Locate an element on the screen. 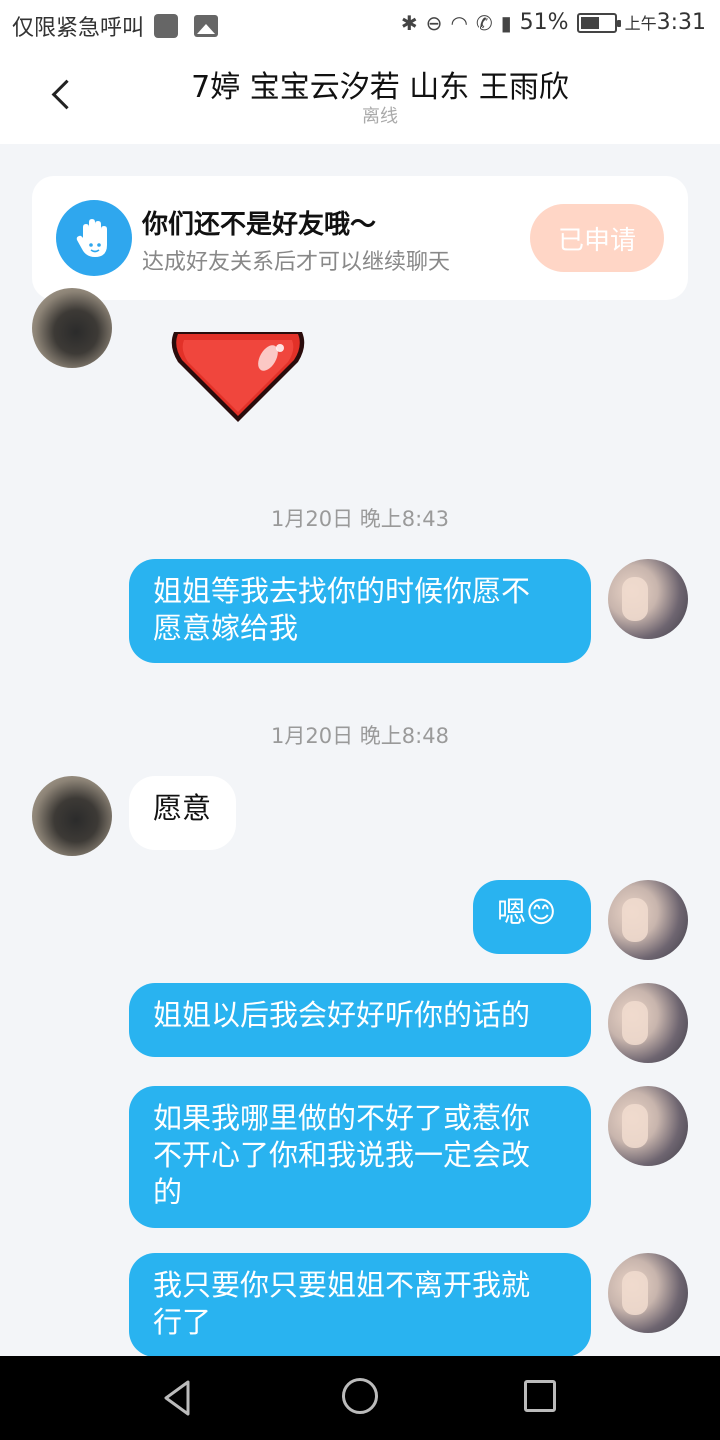  wifi-icon: ◠ is located at coordinates (459, 22).